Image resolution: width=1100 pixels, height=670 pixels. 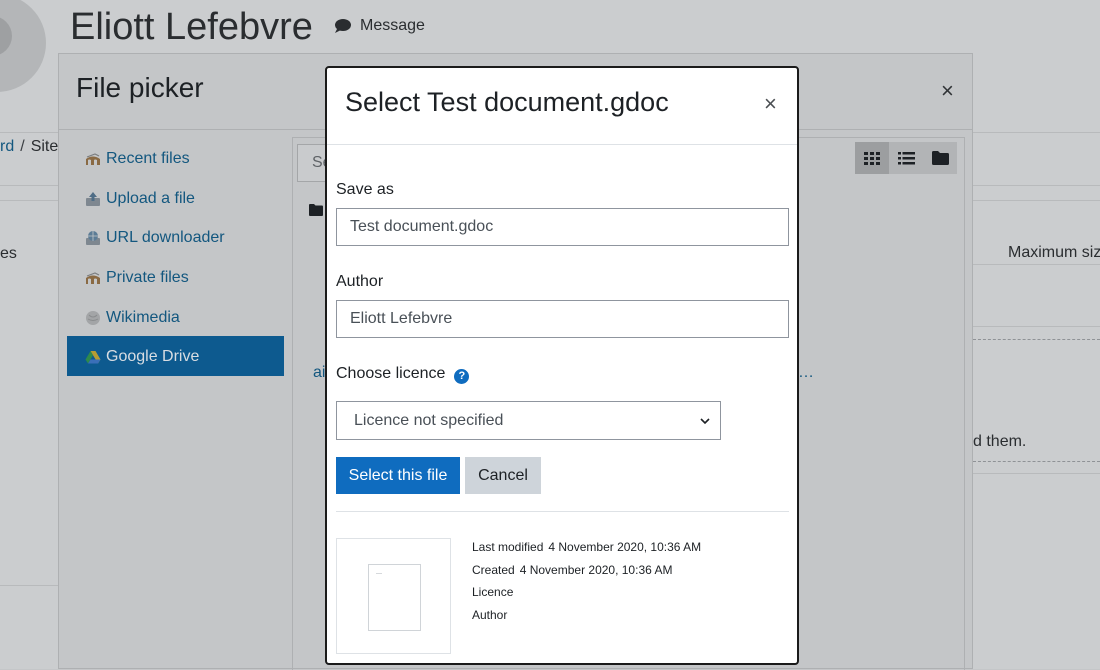 I want to click on size-underline, so click(x=1036, y=264).